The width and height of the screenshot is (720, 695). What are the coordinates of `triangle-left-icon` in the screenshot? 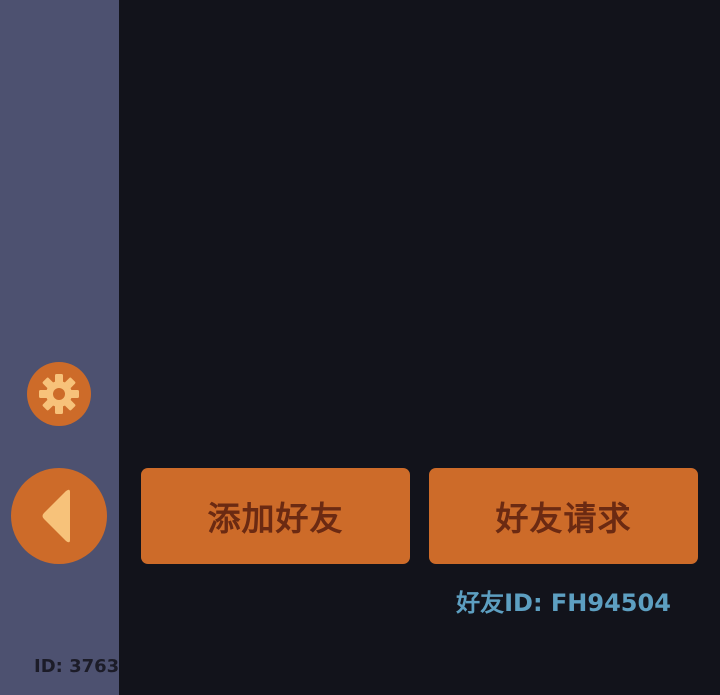 It's located at (56, 516).